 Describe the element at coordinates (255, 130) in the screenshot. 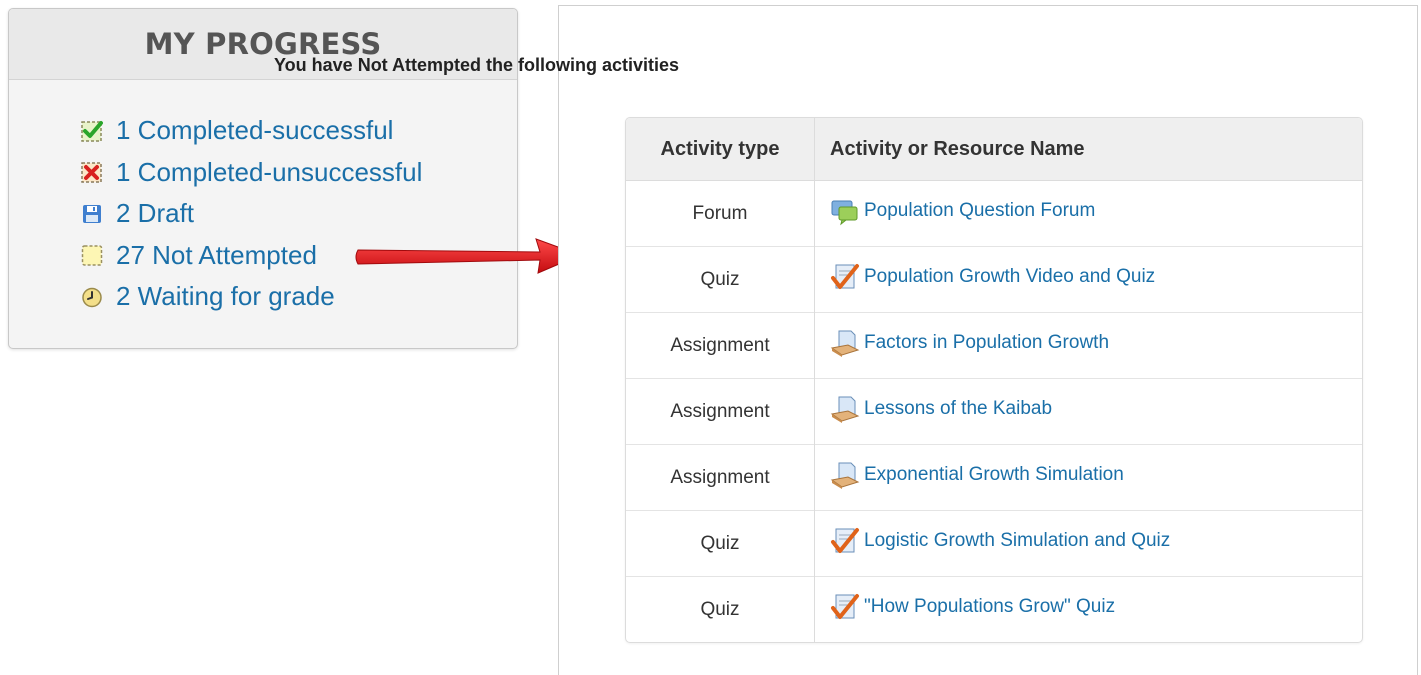

I see `progress-item-label: 1 Completed-successful` at that location.